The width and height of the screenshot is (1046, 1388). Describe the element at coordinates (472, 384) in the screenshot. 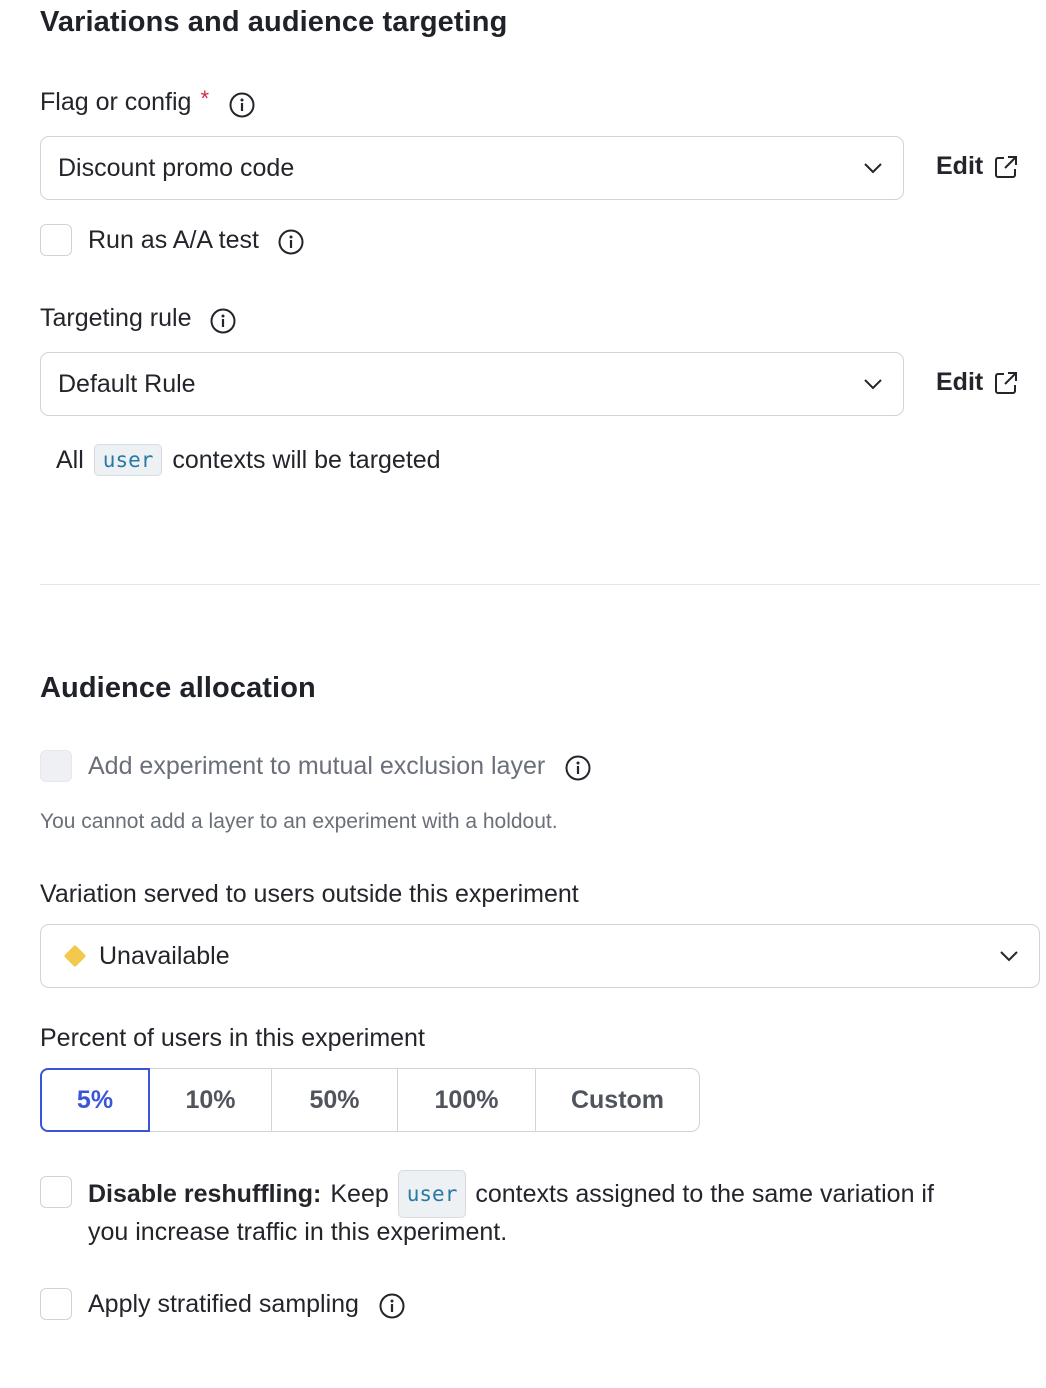

I see `targeting-select: Default Rule` at that location.